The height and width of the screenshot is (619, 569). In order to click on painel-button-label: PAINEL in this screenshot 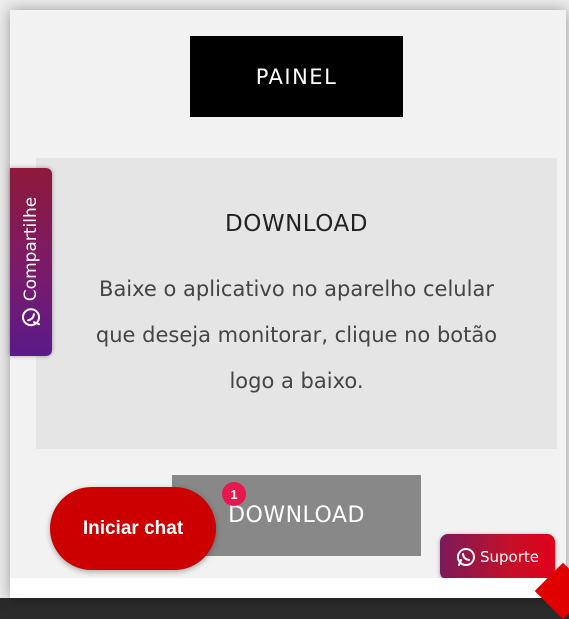, I will do `click(296, 76)`.